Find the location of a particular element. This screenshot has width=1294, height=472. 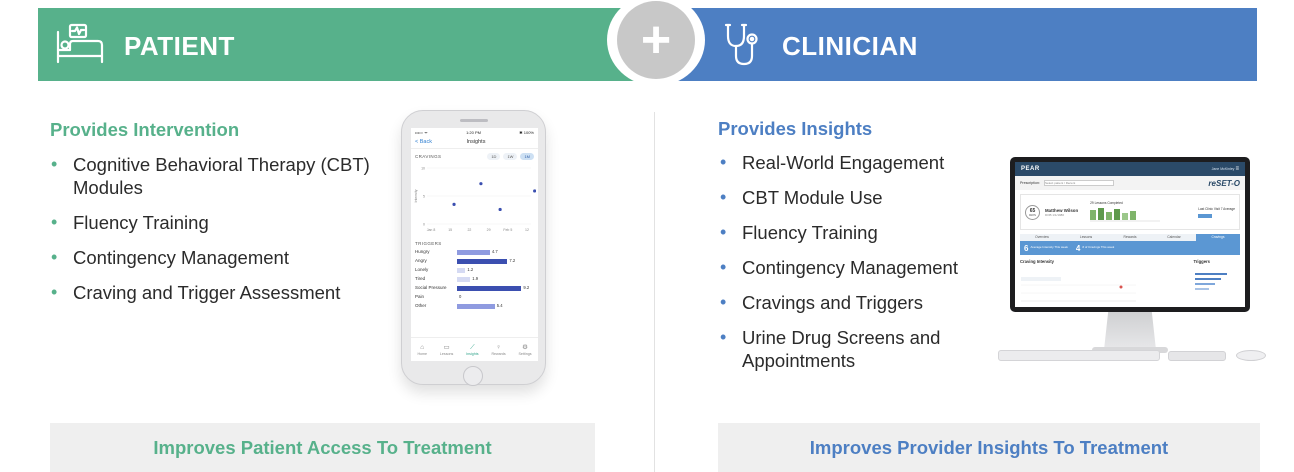

tab-label: Lessons is located at coordinates (446, 353).